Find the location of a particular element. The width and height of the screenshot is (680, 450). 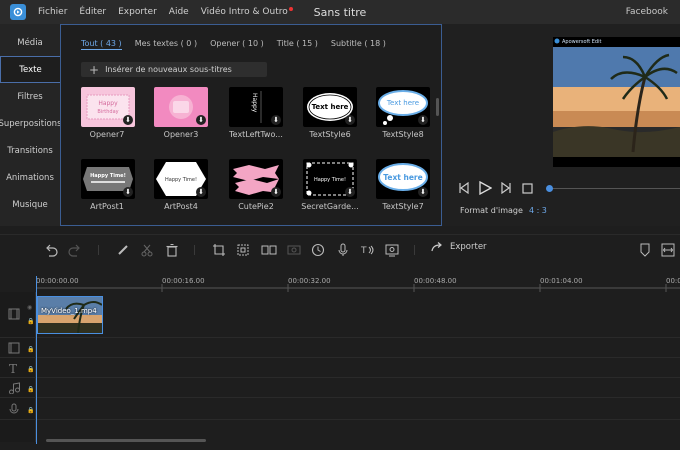

tile-opener7: Happy Birthday ⬇ is located at coordinates (108, 107).